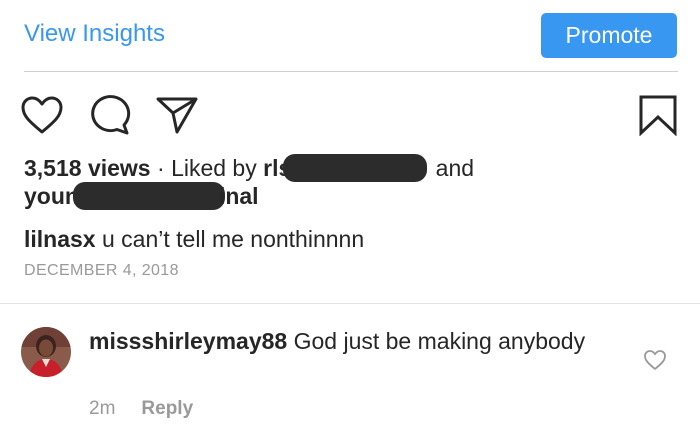 This screenshot has width=700, height=430. What do you see at coordinates (102, 408) in the screenshot?
I see `comment-time: 2m` at bounding box center [102, 408].